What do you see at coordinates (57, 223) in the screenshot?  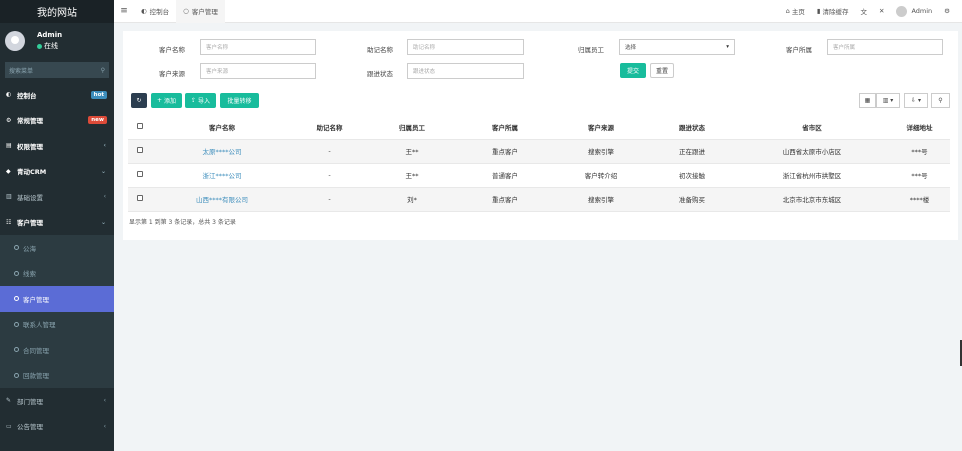 I see `sidebar-item-customer-group: ☷ 客户管理 ⌄` at bounding box center [57, 223].